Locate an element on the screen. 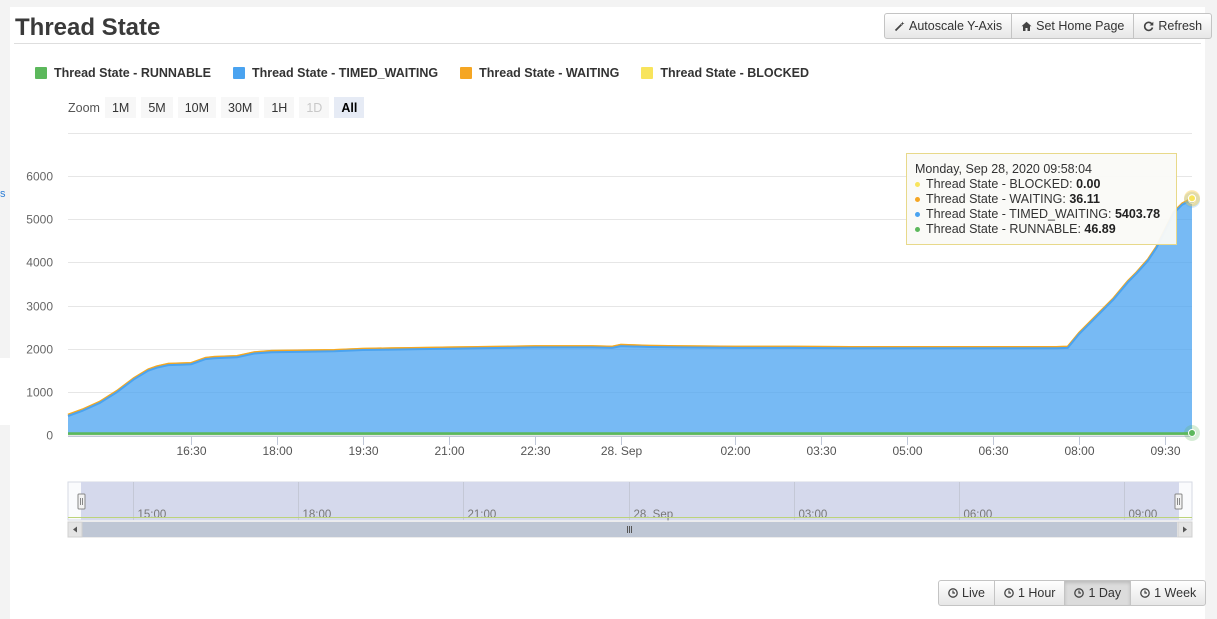 The height and width of the screenshot is (619, 1217). legend-item-blocked: Thread State - BLOCKED is located at coordinates (725, 73).